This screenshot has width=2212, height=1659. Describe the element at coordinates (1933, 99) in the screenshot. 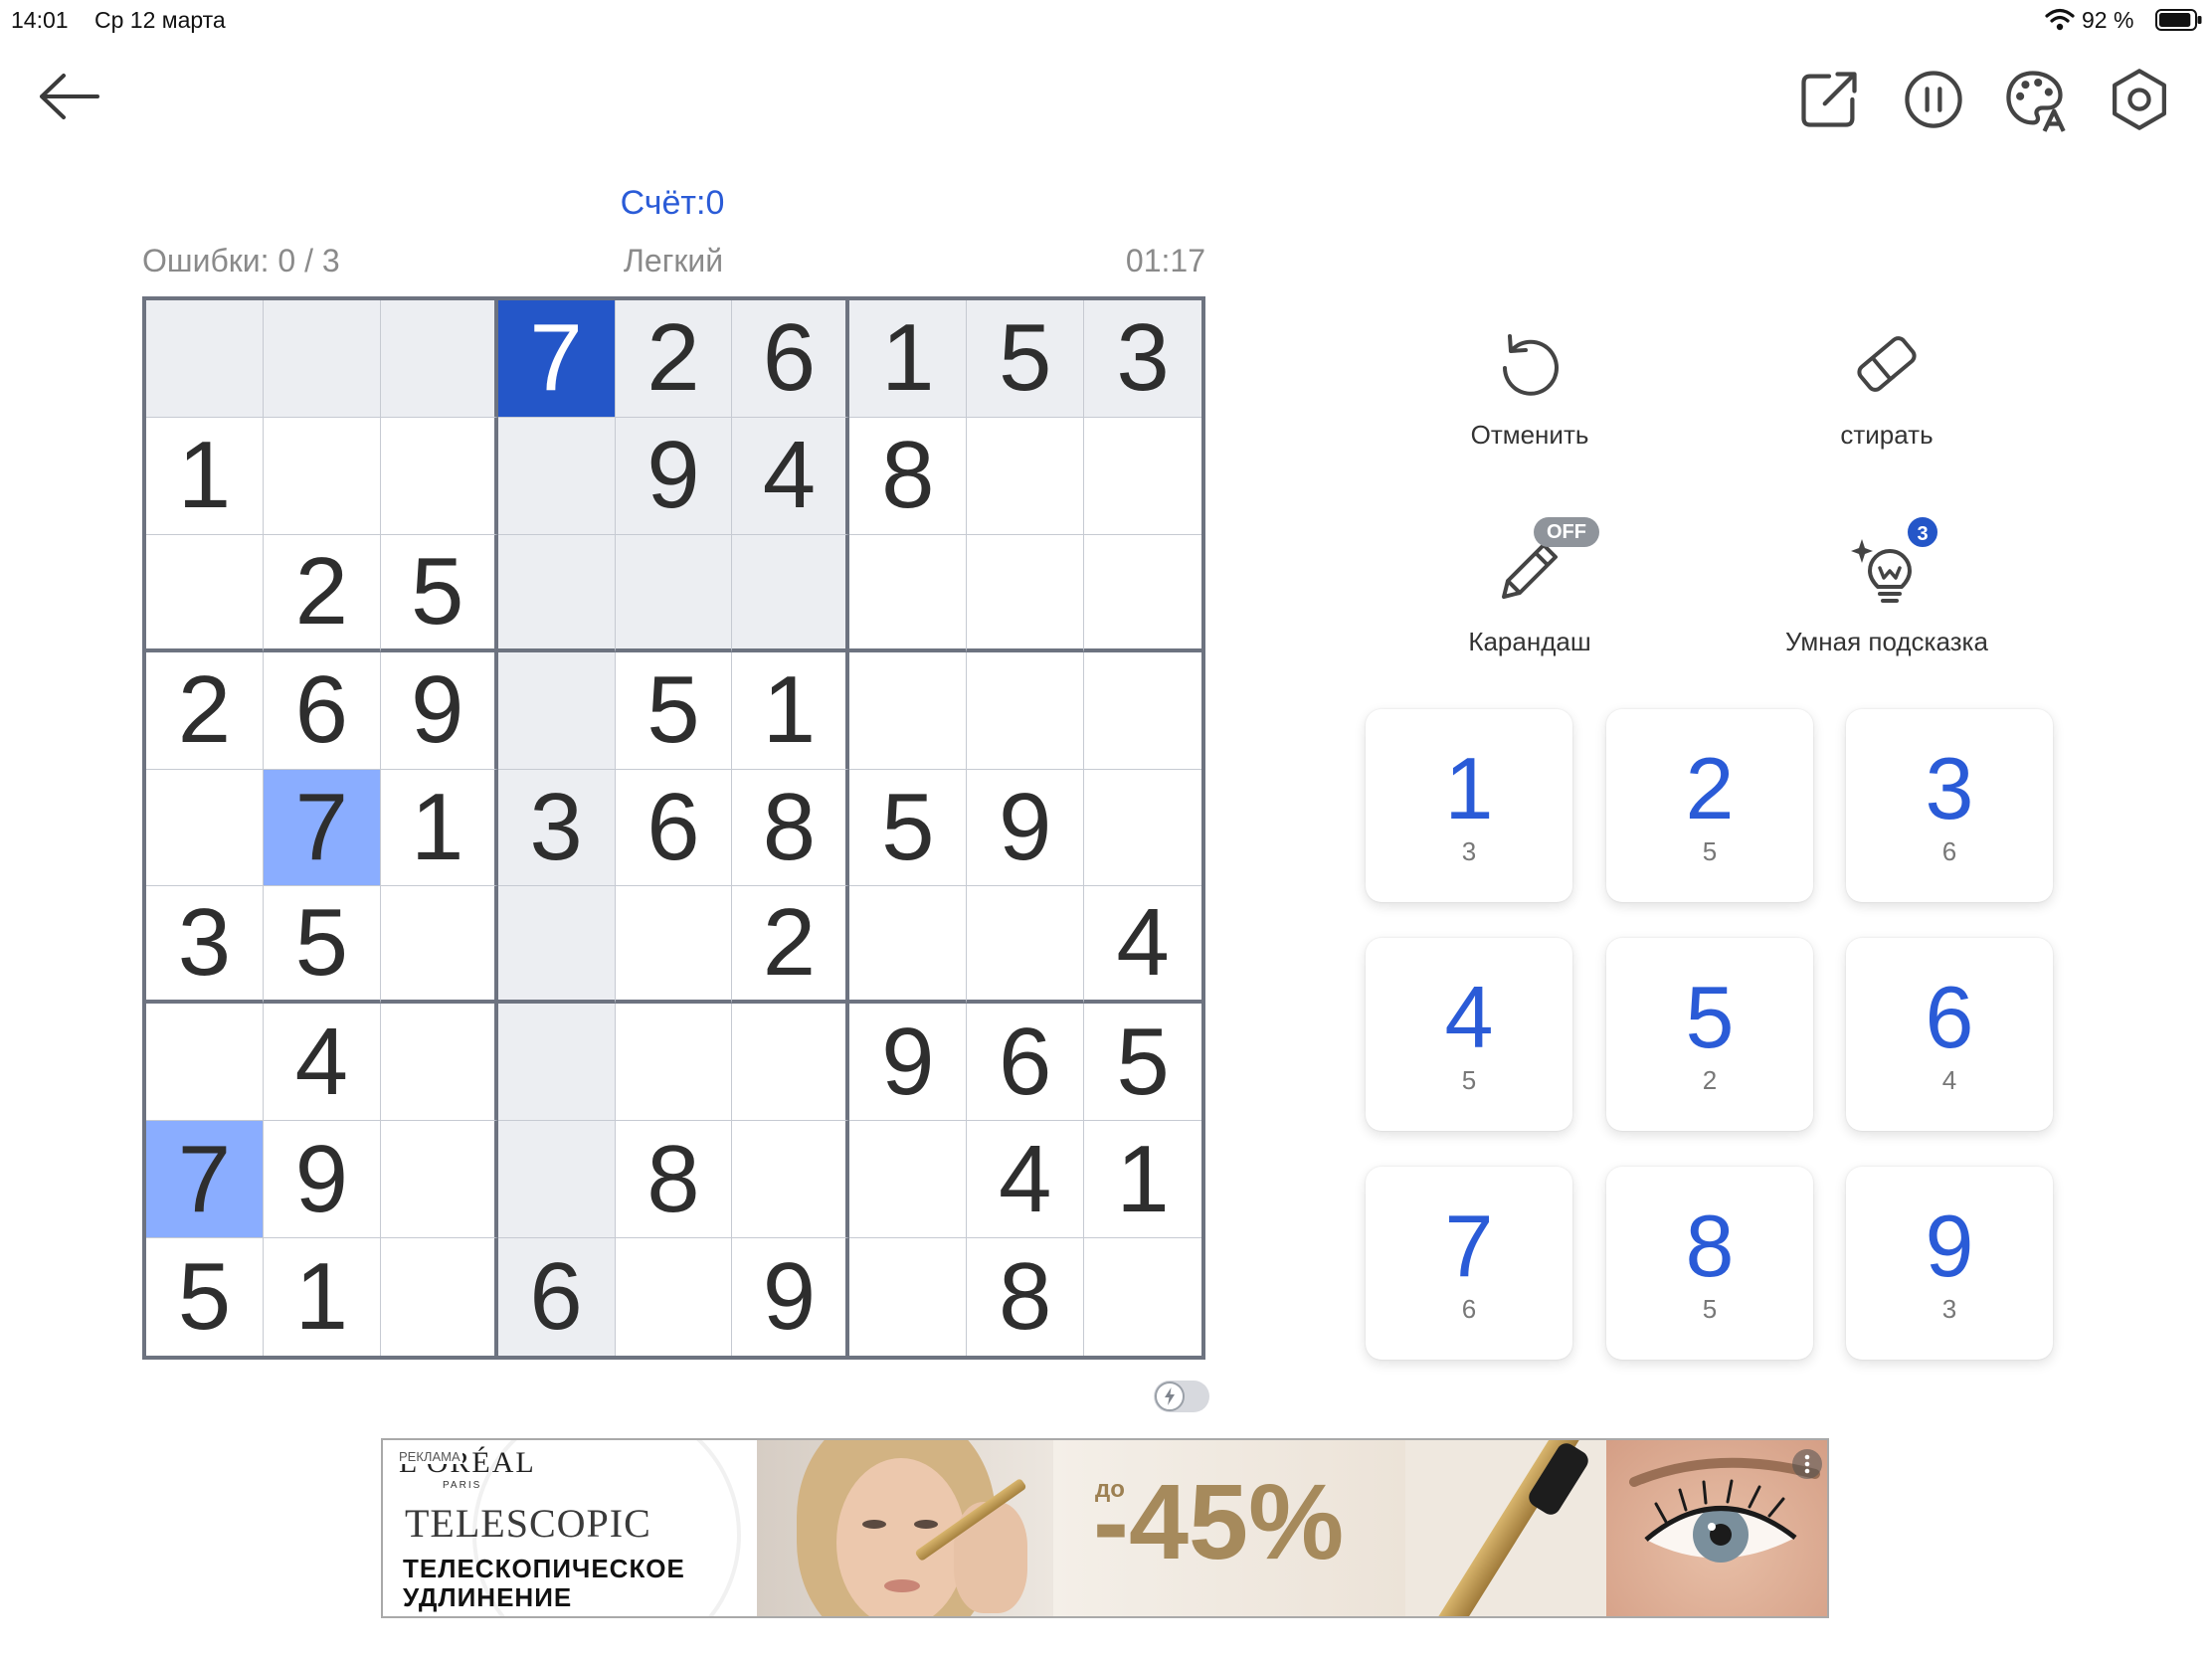

I see `pause-button` at that location.